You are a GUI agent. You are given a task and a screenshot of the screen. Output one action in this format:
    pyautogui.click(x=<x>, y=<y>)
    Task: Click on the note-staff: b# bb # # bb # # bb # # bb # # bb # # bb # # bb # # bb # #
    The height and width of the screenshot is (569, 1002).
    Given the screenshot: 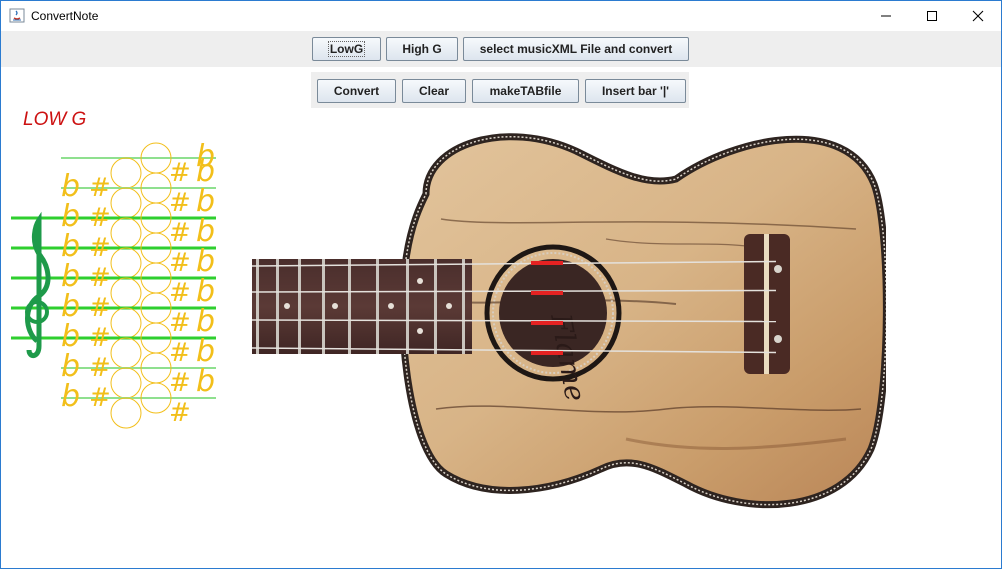 What is the action you would take?
    pyautogui.click(x=113, y=284)
    